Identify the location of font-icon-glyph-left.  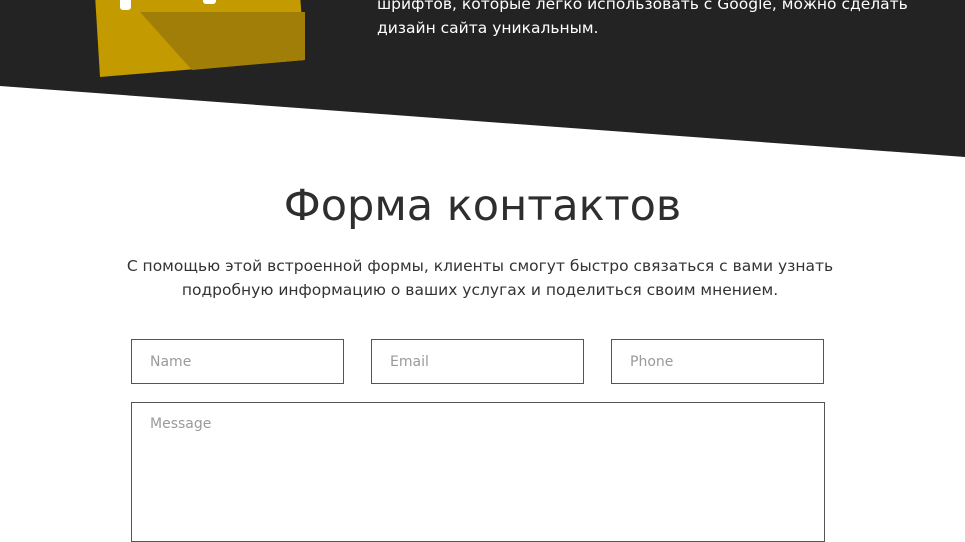
(125, 5).